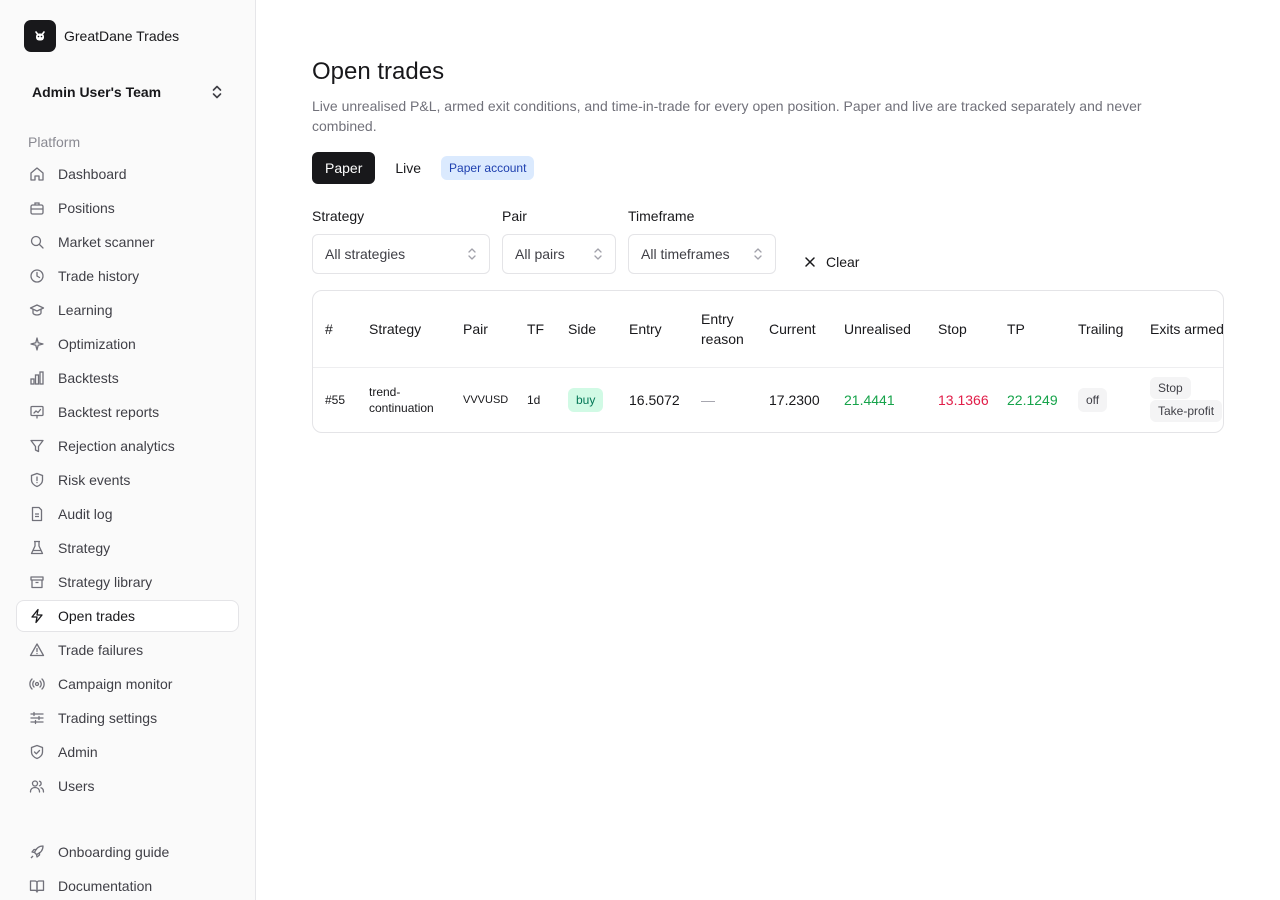  I want to click on sidebar-item-trade-history: Trade history, so click(127, 276).